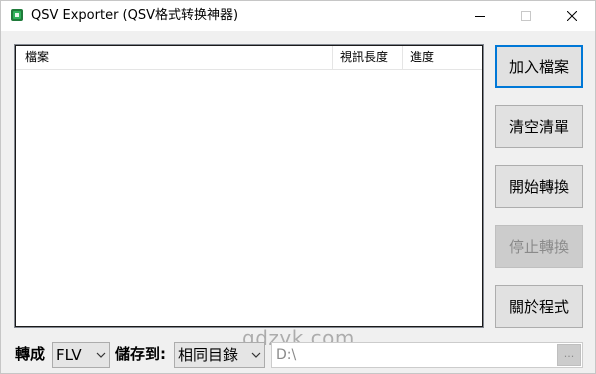 This screenshot has height=374, width=596. What do you see at coordinates (140, 354) in the screenshot?
I see `save-to-label: 儲存到:` at bounding box center [140, 354].